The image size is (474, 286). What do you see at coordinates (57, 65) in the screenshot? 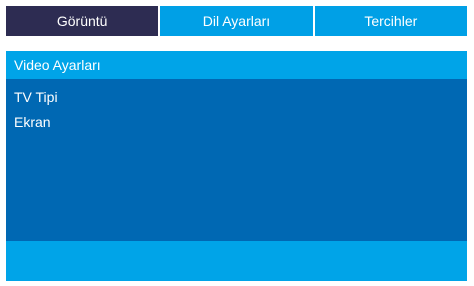
I see `section-title: Video Ayarları` at bounding box center [57, 65].